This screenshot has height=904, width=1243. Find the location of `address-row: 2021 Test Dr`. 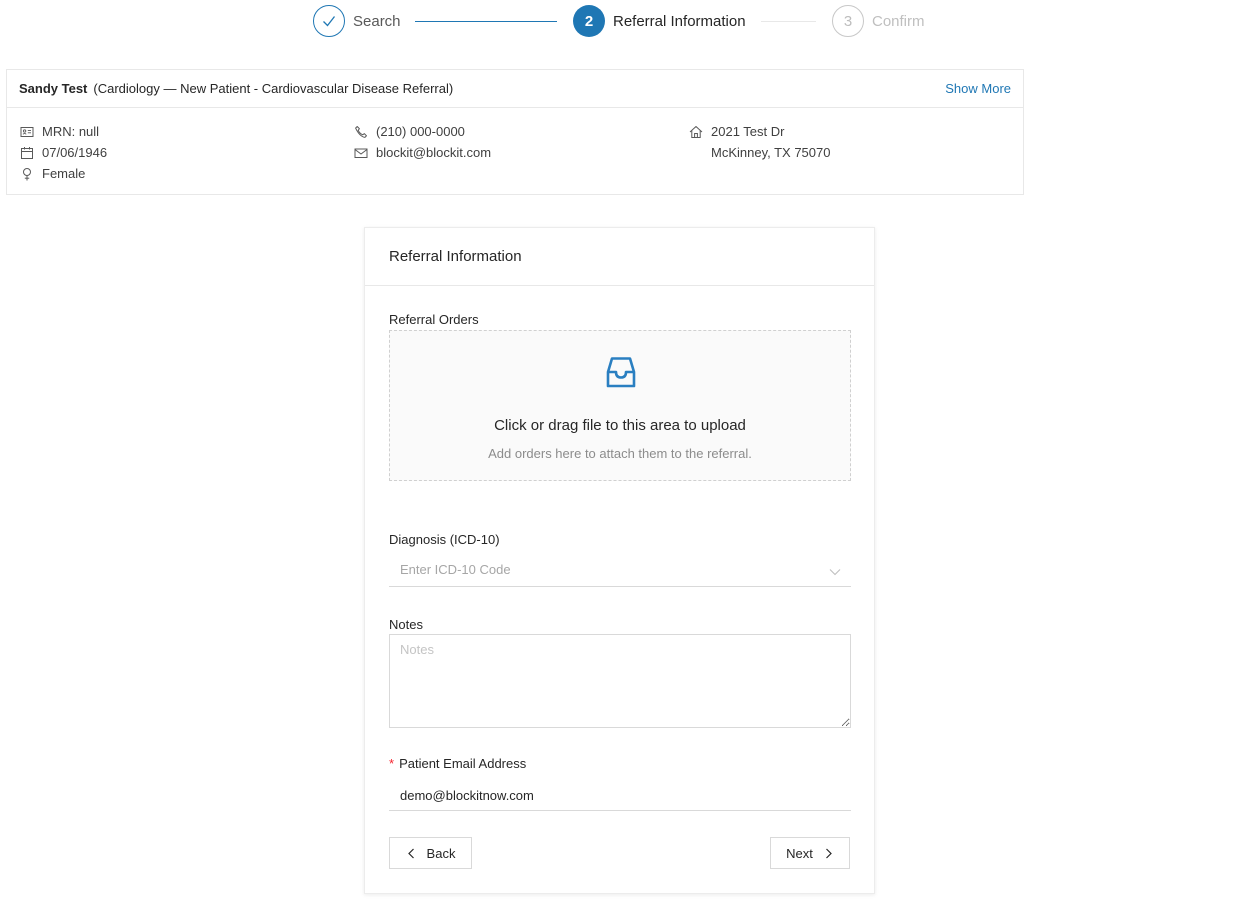

address-row: 2021 Test Dr is located at coordinates (759, 131).